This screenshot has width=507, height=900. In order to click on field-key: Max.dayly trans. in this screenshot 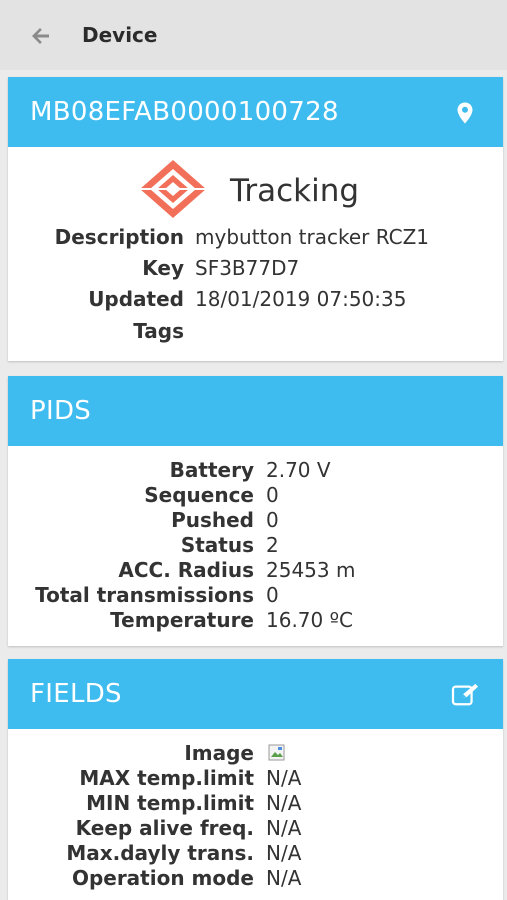, I will do `click(160, 853)`.